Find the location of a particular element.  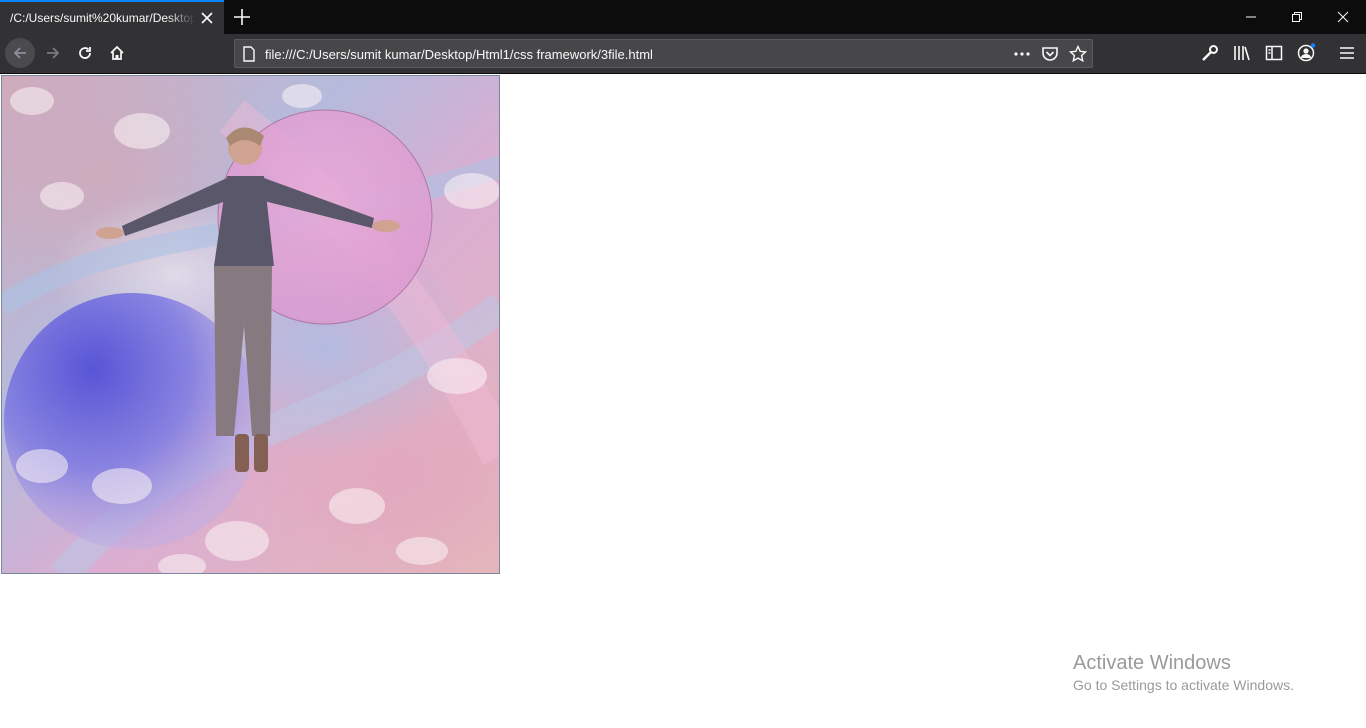

library-icon is located at coordinates (1242, 53).